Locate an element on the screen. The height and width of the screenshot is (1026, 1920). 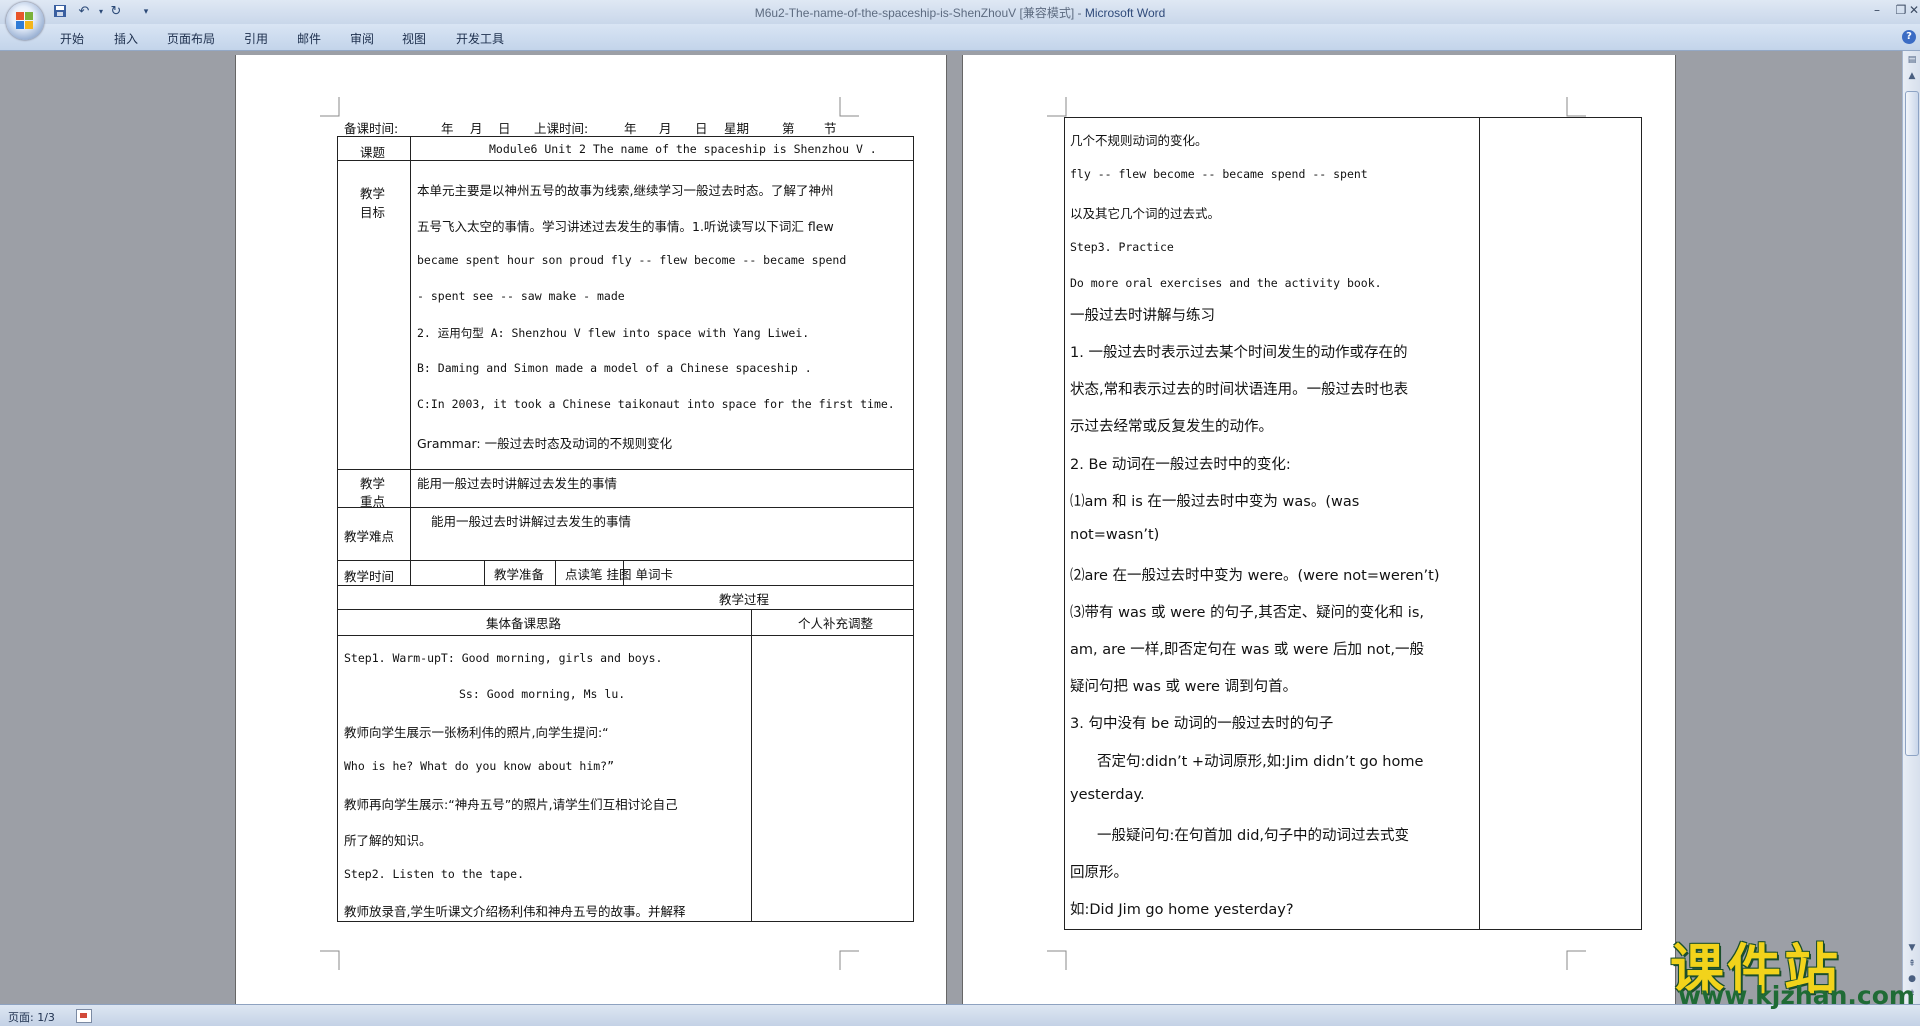
content-line: 以及其它几个词的过去式。 is located at coordinates (1145, 213).